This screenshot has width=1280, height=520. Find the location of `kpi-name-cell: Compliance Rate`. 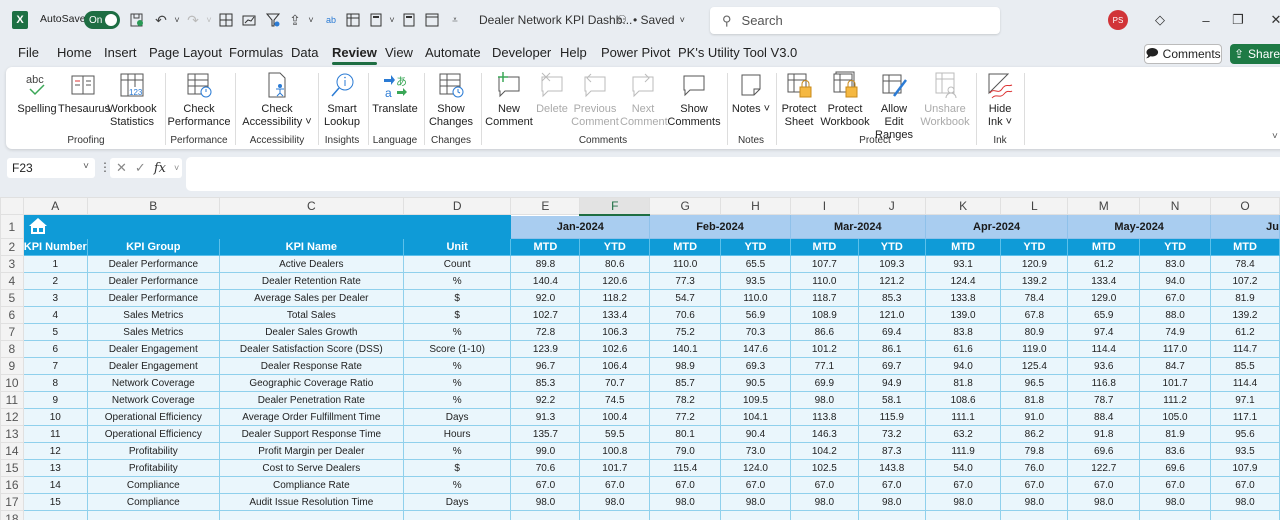

kpi-name-cell: Compliance Rate is located at coordinates (311, 485).